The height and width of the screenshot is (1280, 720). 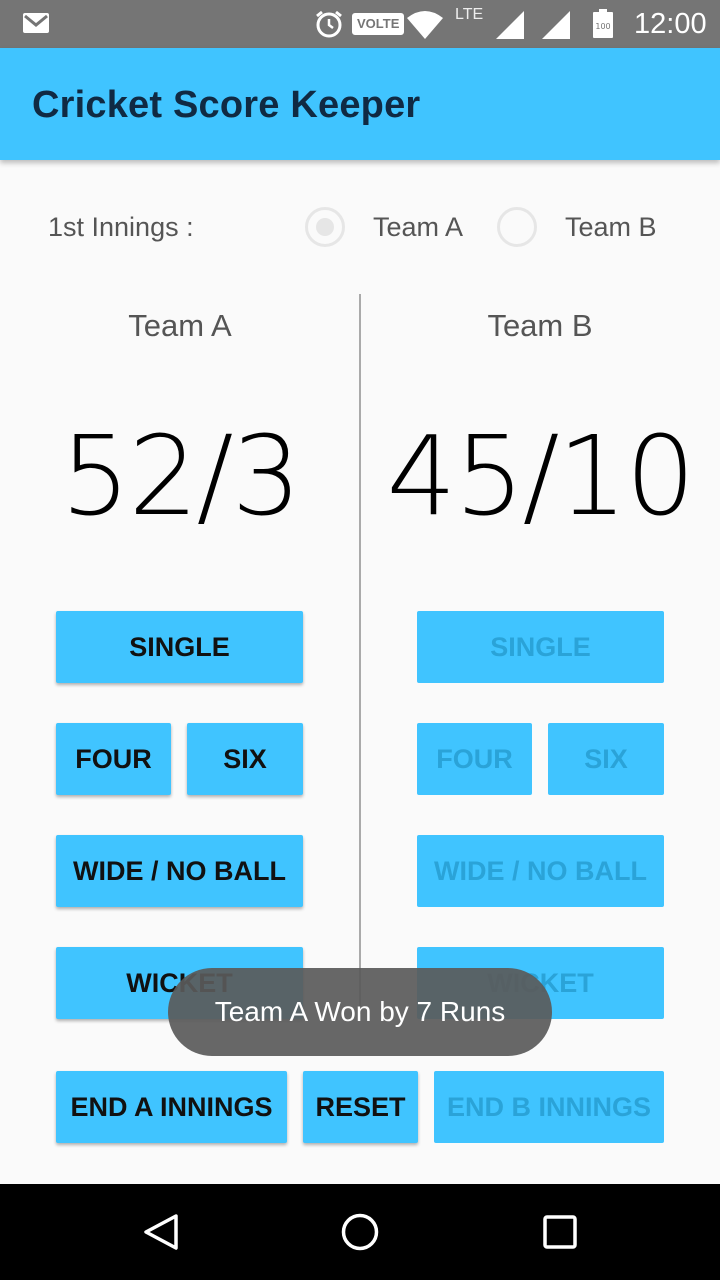 I want to click on column-divider, so click(x=360, y=654).